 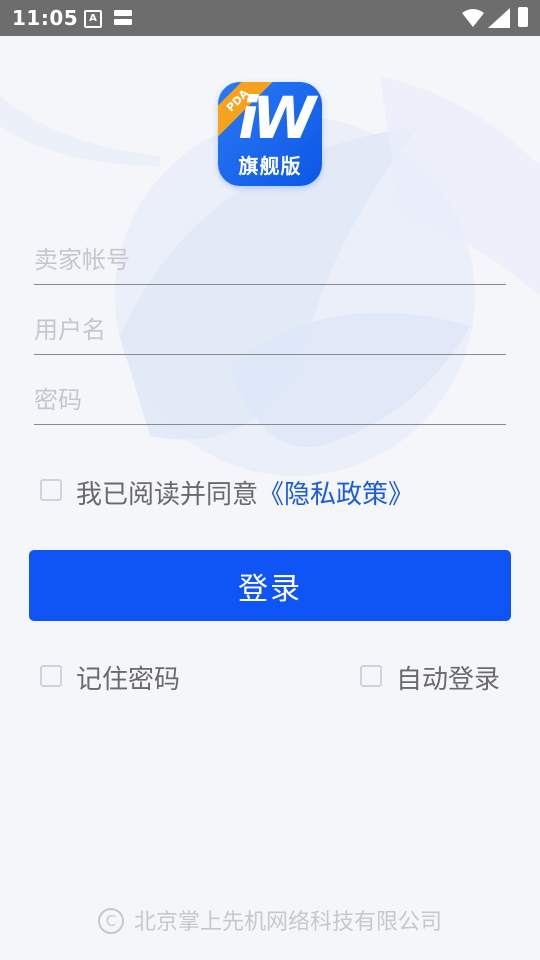 What do you see at coordinates (473, 18) in the screenshot?
I see `wifi-icon` at bounding box center [473, 18].